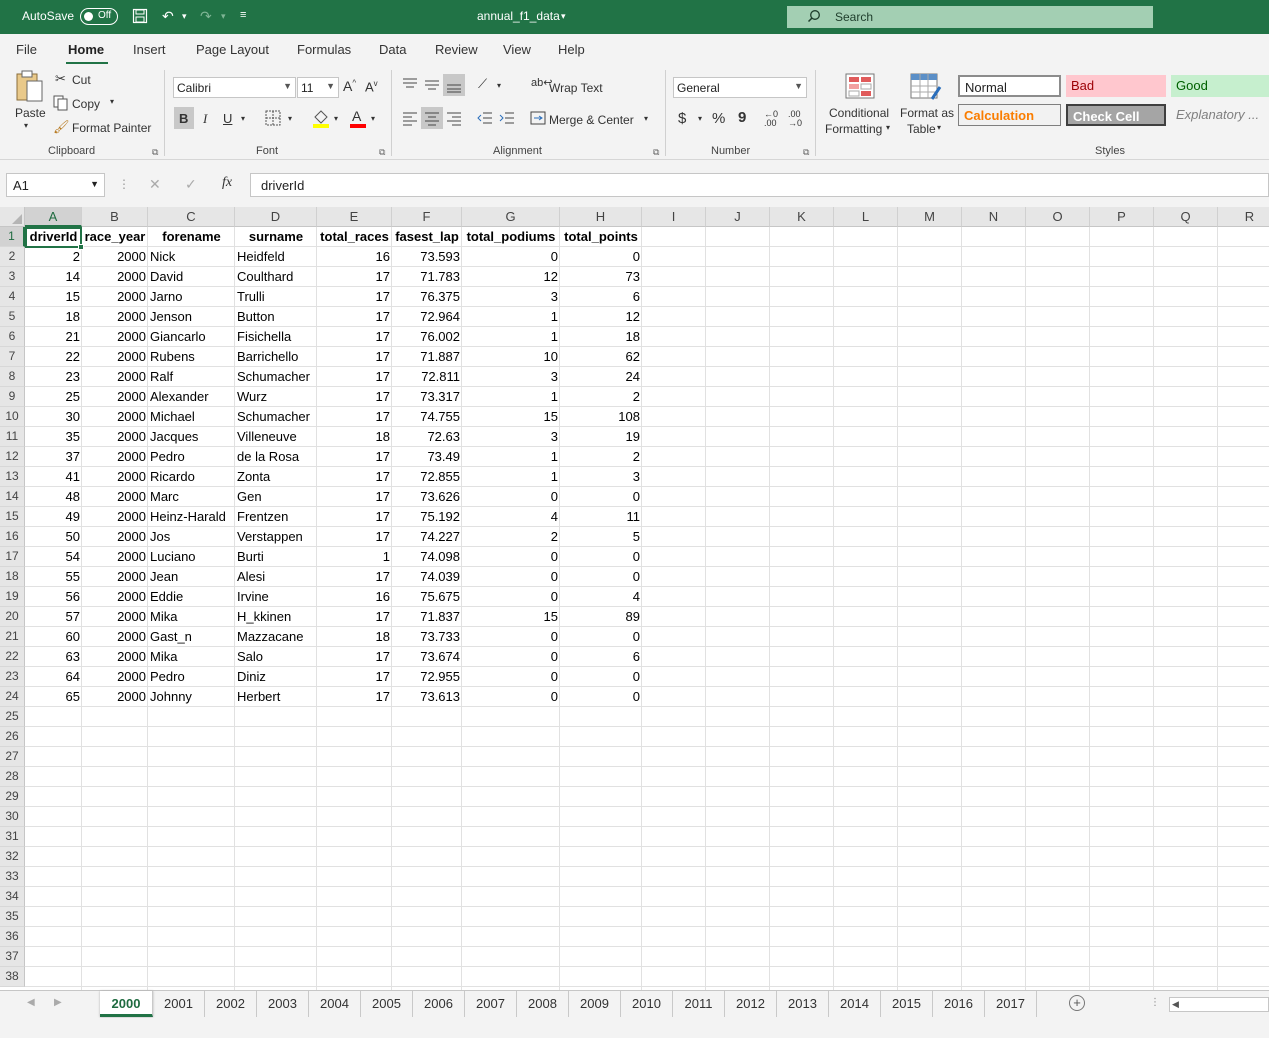  What do you see at coordinates (563, 16) in the screenshot?
I see `title-dropdown-icon: ▾` at bounding box center [563, 16].